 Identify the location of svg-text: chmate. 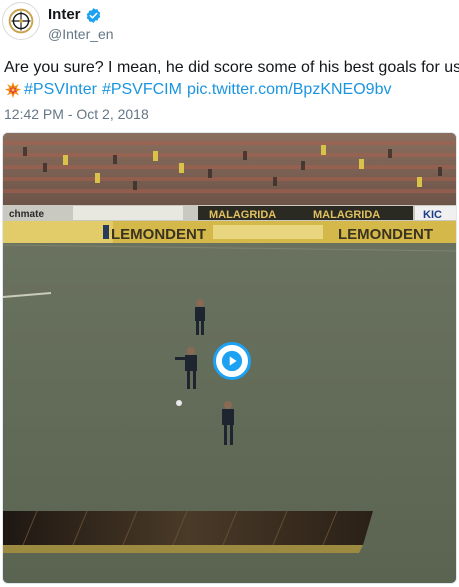
(26, 214).